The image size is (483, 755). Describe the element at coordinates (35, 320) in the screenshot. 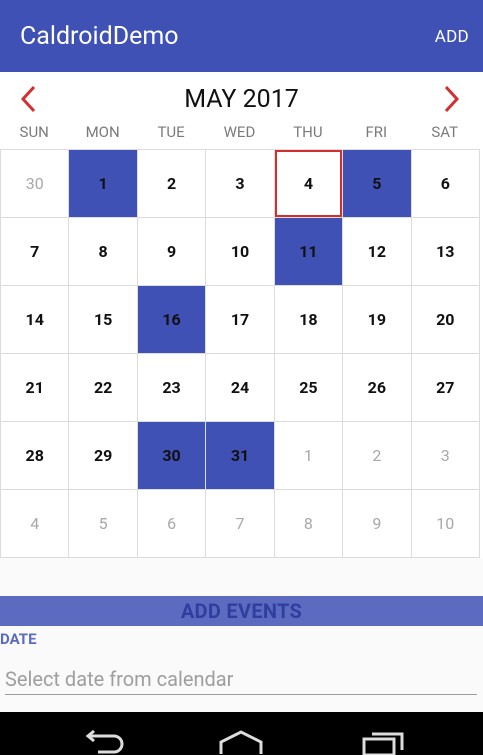

I see `day-cell: 14` at that location.